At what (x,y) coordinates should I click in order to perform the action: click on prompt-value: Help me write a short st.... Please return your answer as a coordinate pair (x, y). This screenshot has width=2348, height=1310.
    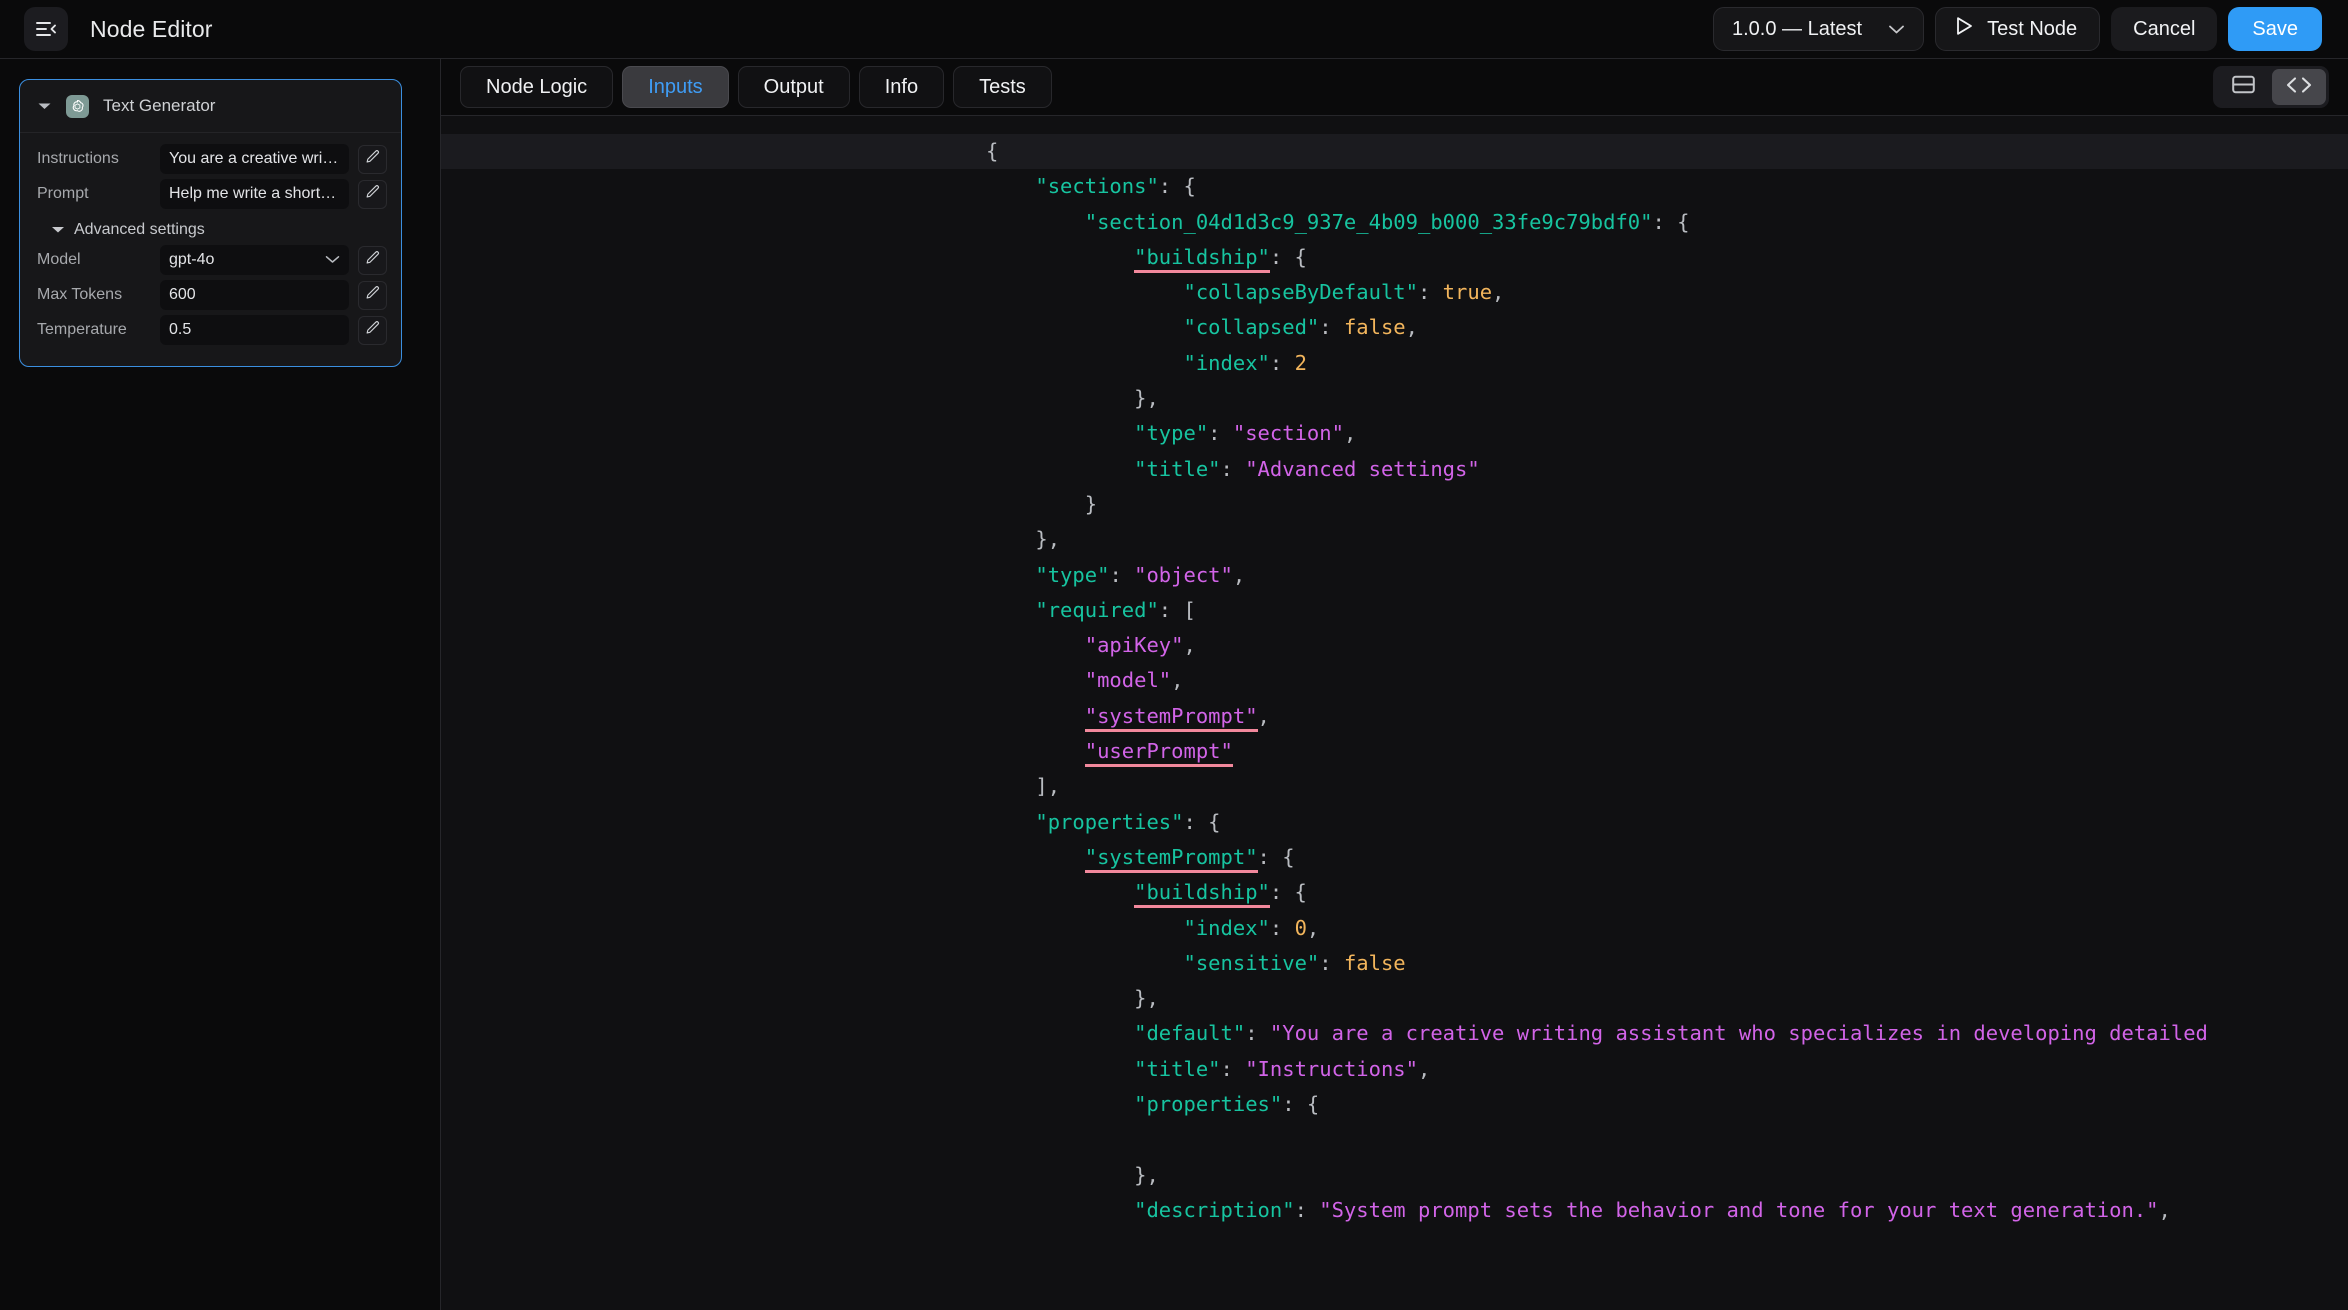
    Looking at the image, I should click on (254, 193).